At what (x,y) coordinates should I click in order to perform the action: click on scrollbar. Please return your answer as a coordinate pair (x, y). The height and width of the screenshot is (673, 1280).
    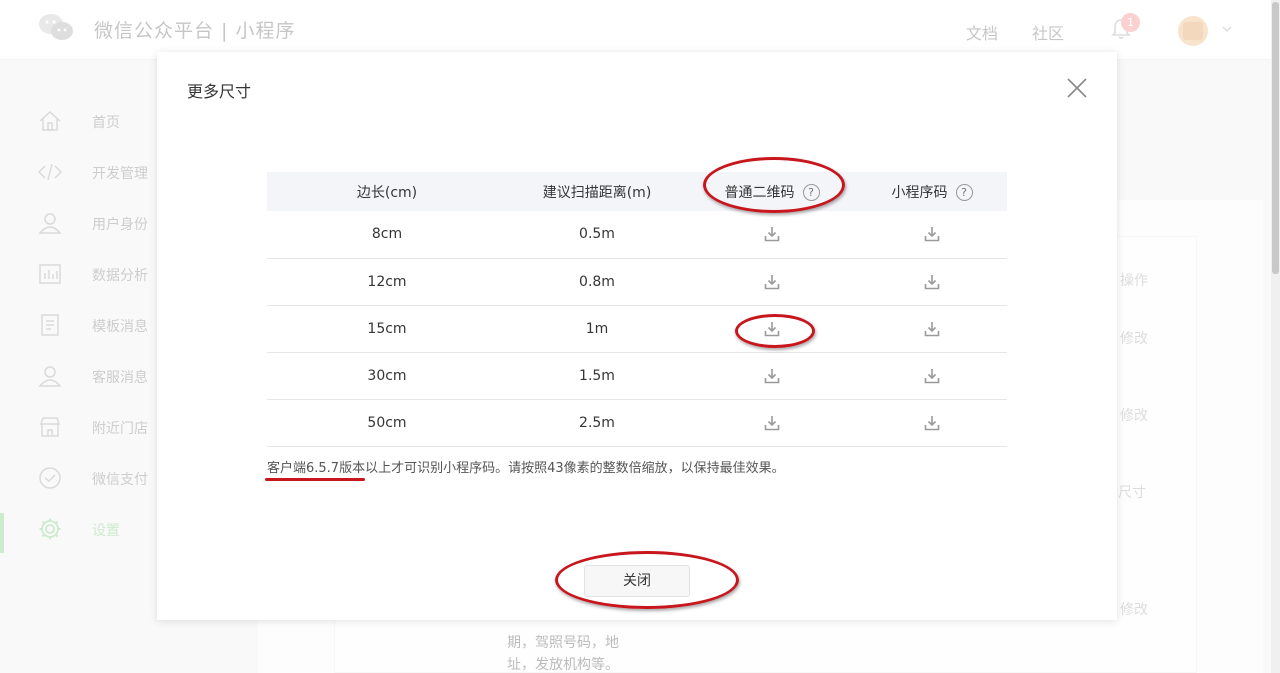
    Looking at the image, I should click on (1275, 336).